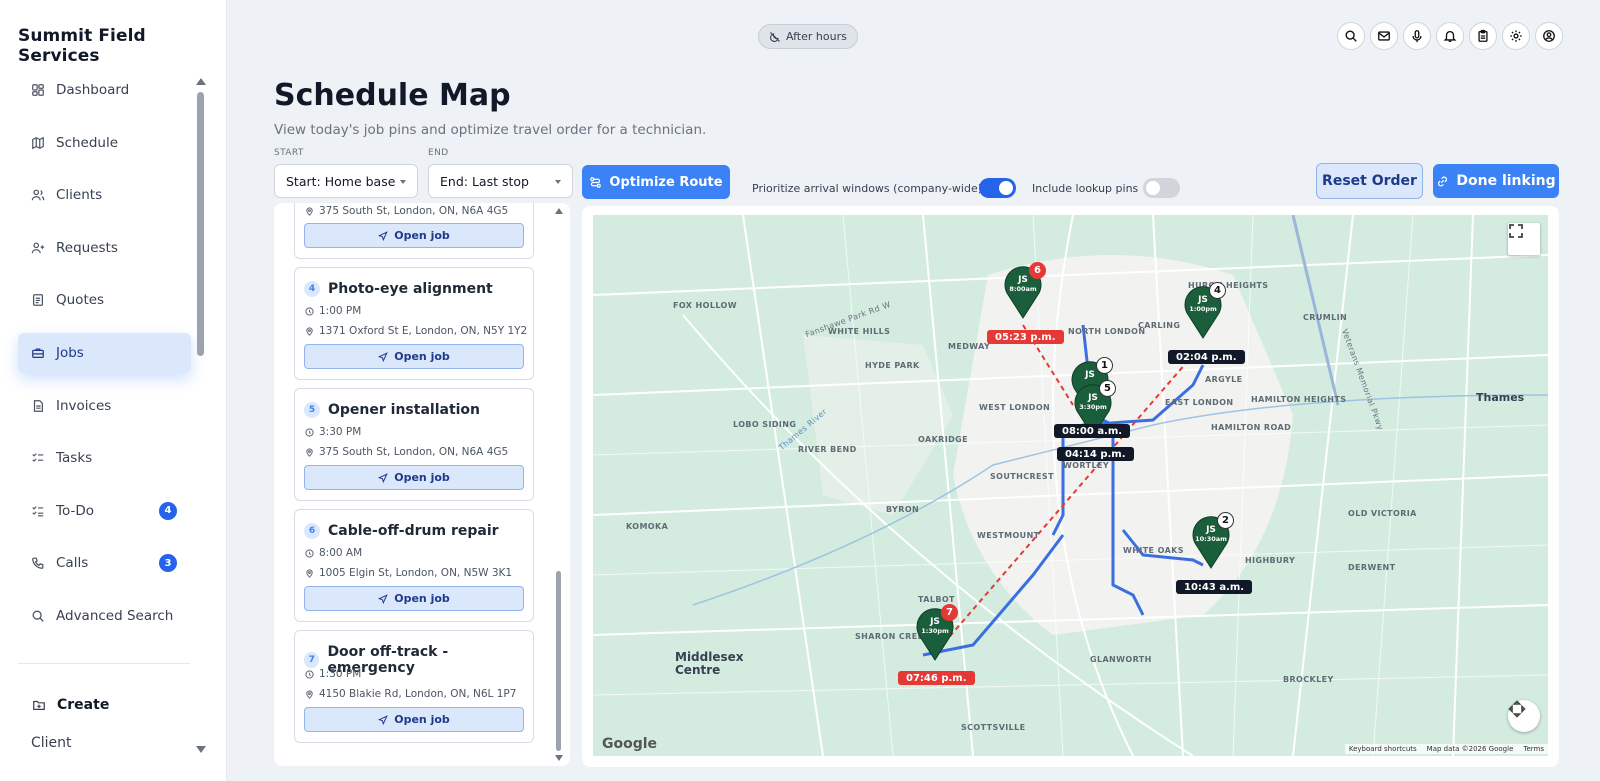 The width and height of the screenshot is (1600, 781). I want to click on place-label: TALBOT, so click(936, 599).